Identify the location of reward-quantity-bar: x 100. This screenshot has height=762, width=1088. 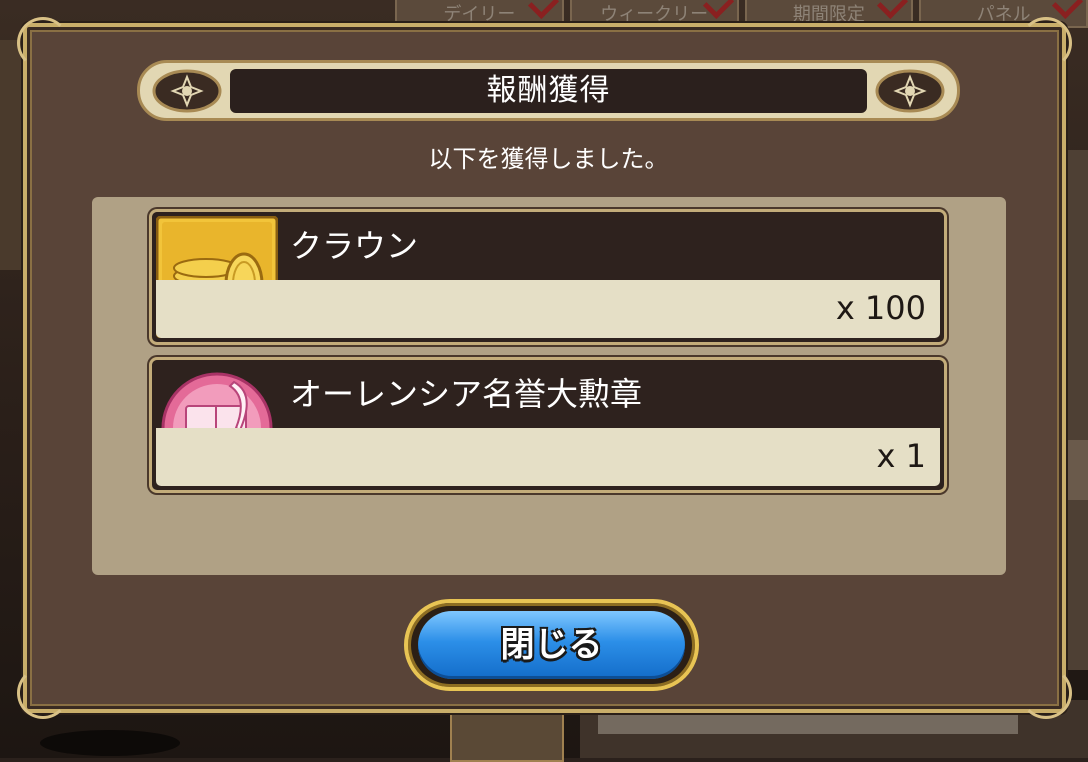
(548, 309).